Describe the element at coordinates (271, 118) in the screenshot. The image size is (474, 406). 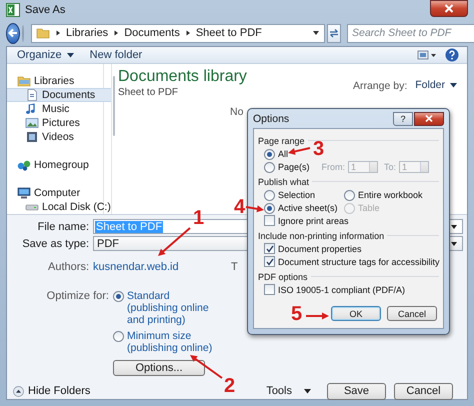
I see `dialog-title: Options` at that location.